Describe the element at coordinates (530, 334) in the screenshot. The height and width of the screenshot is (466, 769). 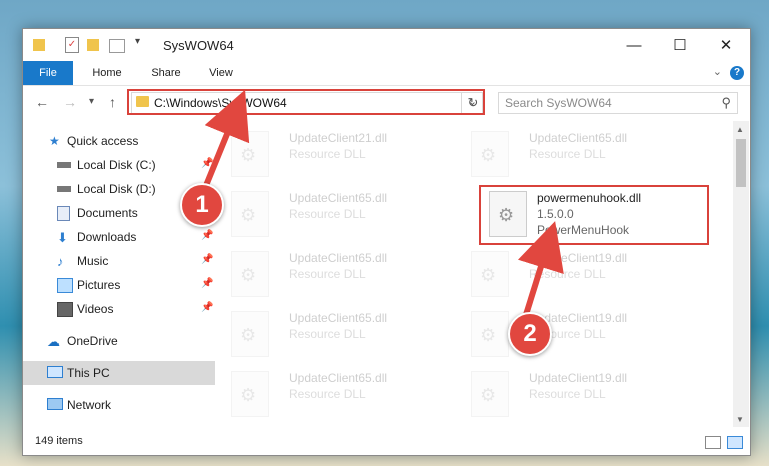
I see `step-2-badge: 2` at that location.